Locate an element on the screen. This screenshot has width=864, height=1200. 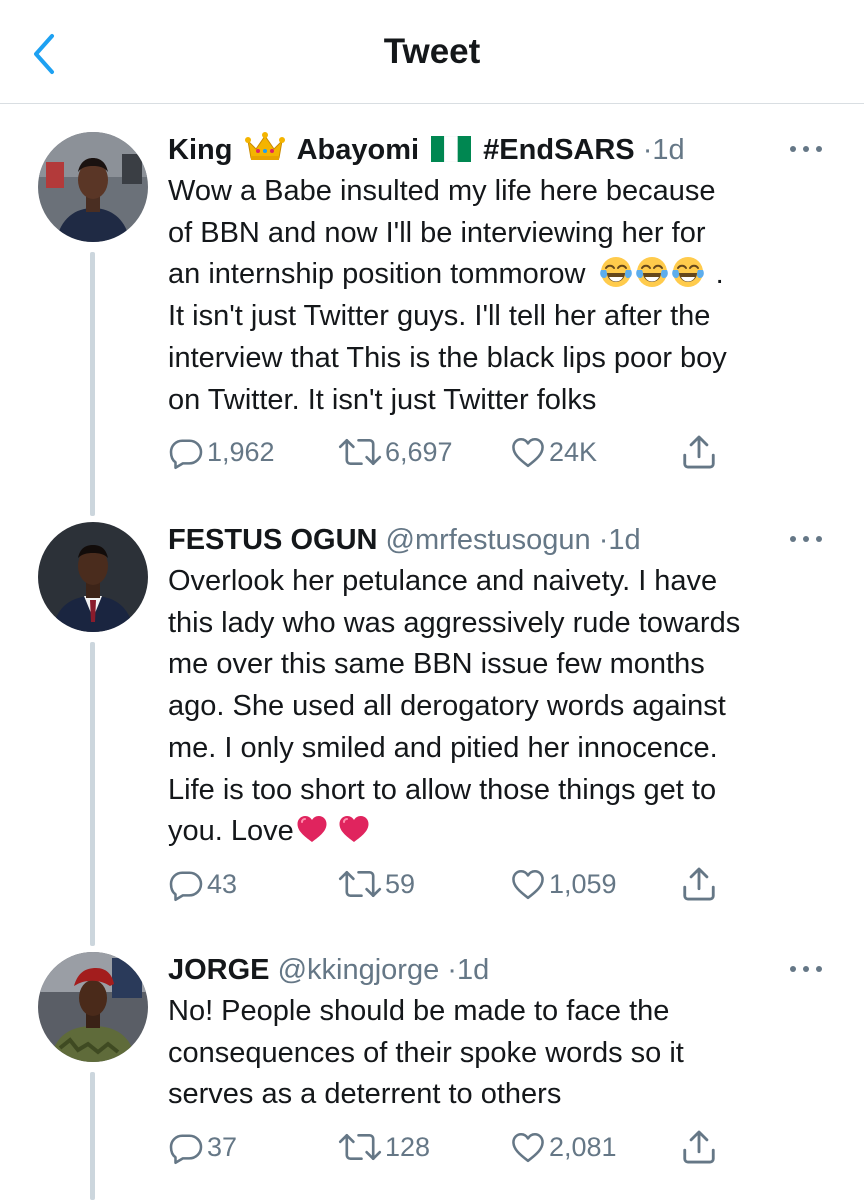
username: @mrfestusogun is located at coordinates (488, 540).